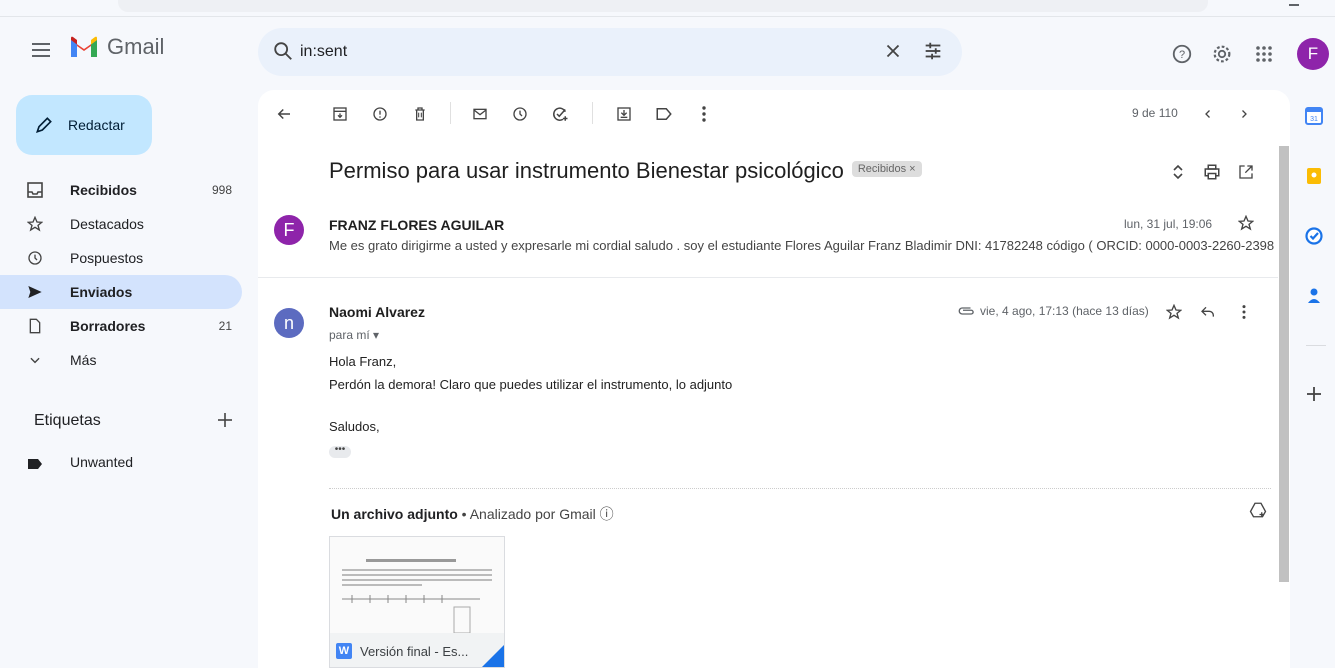 The height and width of the screenshot is (668, 1335). Describe the element at coordinates (96, 125) in the screenshot. I see `compose-label: Redactar` at that location.